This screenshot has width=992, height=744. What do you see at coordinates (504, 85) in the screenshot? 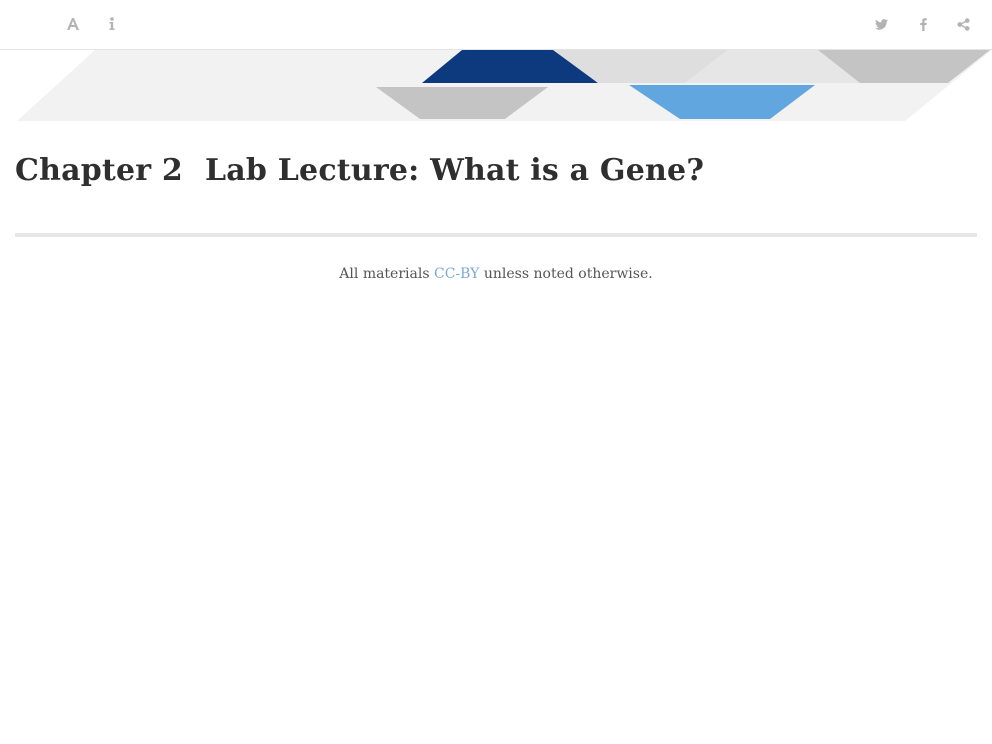
I see `chapter-banner` at bounding box center [504, 85].